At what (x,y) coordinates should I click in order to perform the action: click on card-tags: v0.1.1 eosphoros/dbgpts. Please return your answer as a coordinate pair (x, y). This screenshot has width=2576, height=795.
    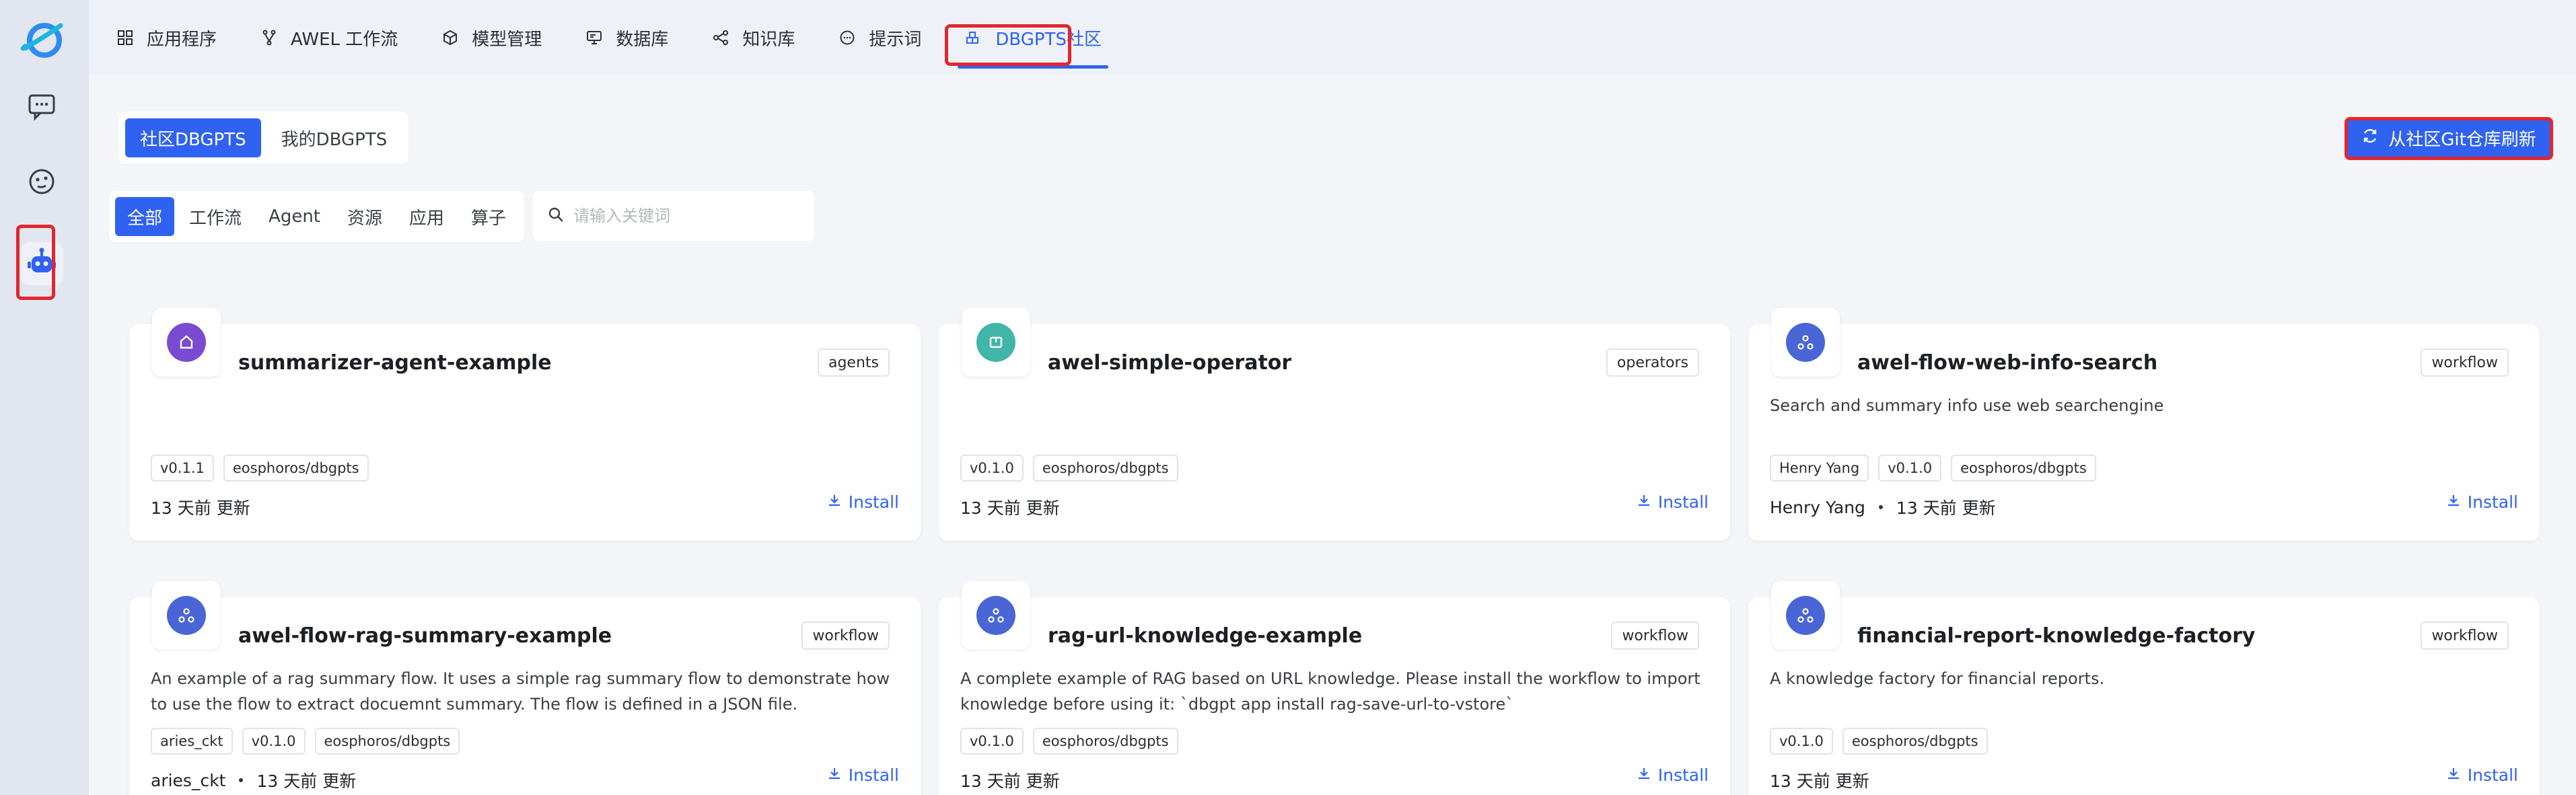
    Looking at the image, I should click on (260, 468).